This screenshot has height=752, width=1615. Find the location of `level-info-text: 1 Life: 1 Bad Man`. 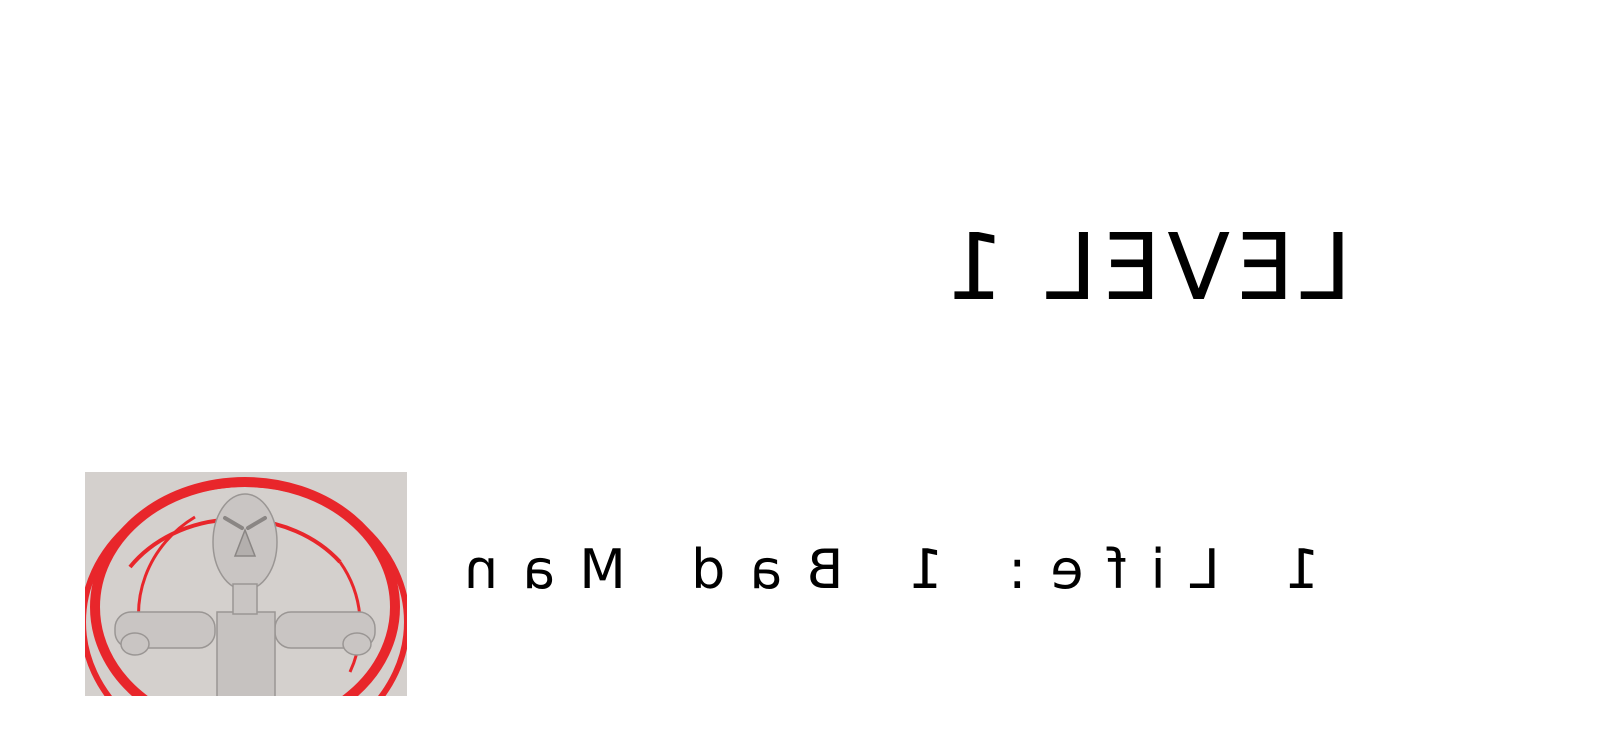

level-info-text: 1 Life: 1 Bad Man is located at coordinates (880, 569).